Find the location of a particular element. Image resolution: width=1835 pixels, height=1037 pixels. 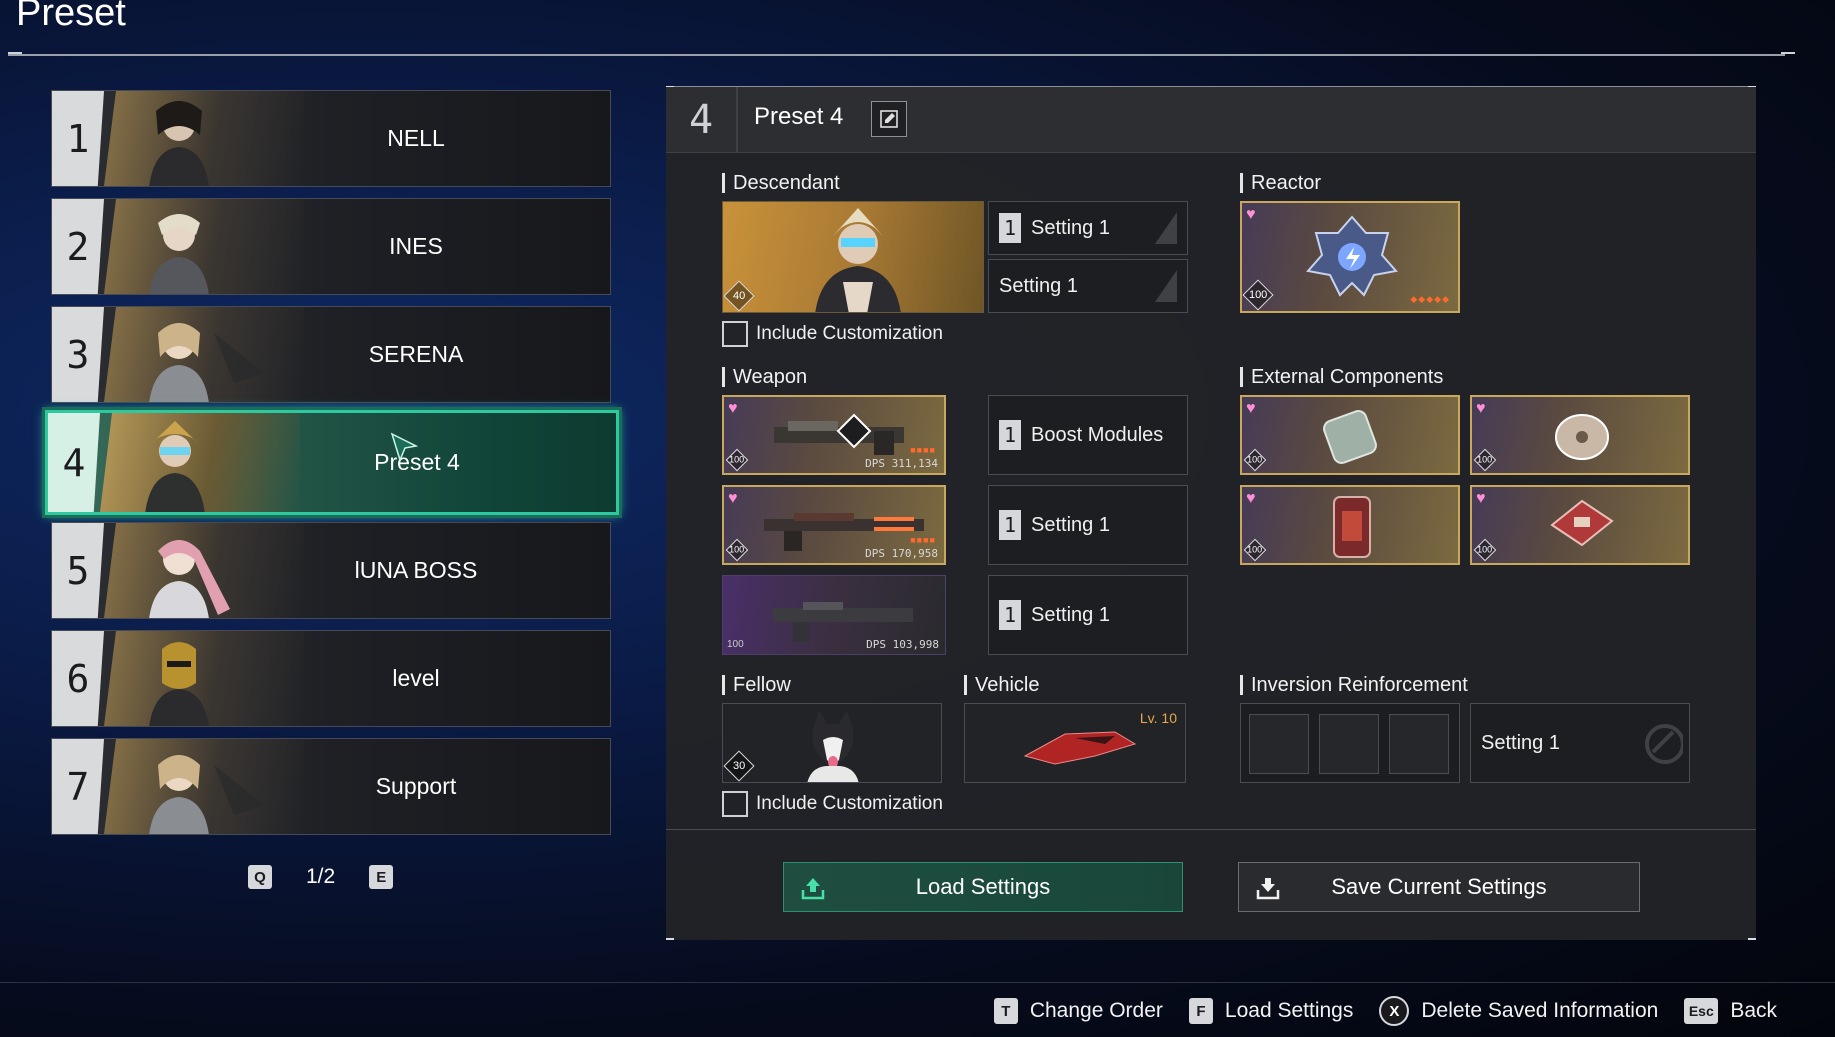

prev-page-key: Q is located at coordinates (260, 877).